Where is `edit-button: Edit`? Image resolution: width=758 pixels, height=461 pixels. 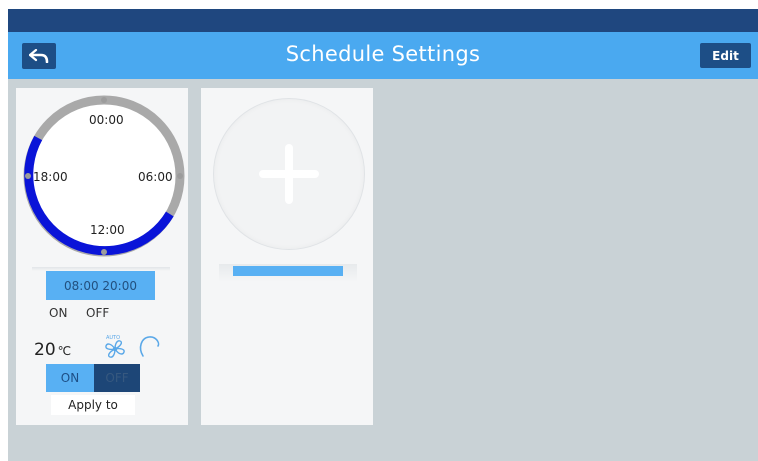 edit-button: Edit is located at coordinates (725, 55).